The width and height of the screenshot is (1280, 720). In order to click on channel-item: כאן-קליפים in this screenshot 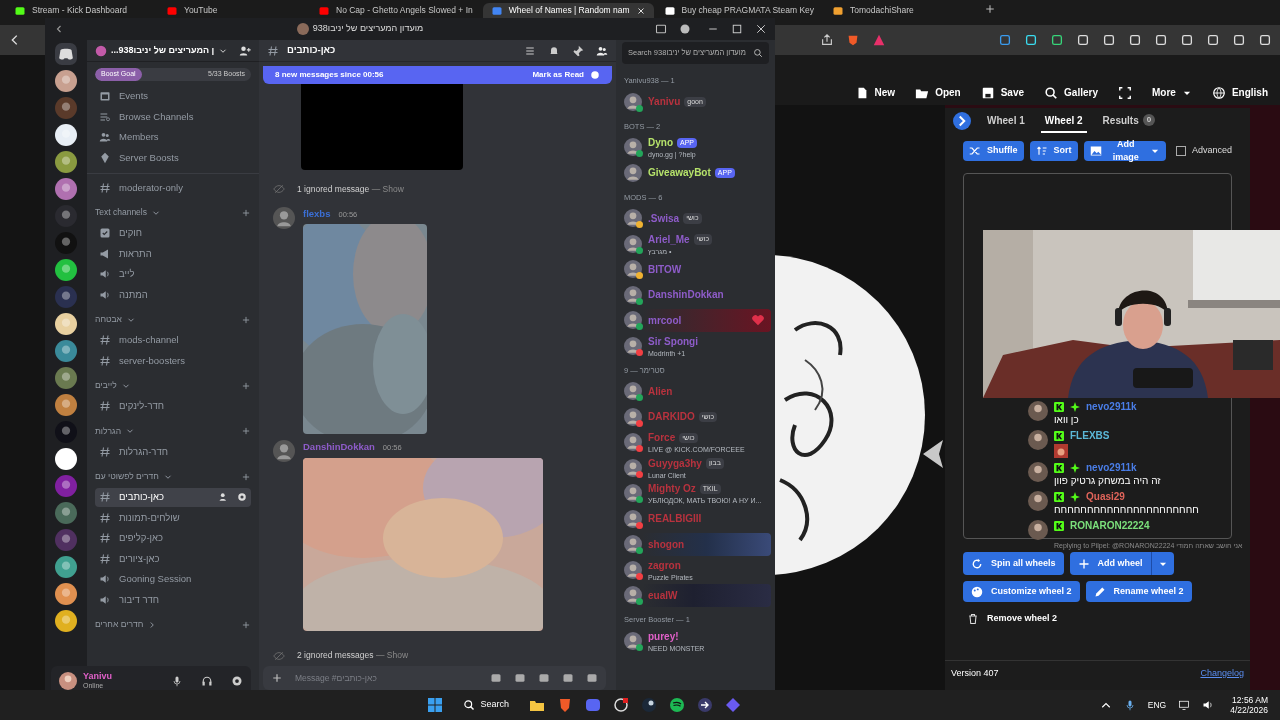, I will do `click(173, 538)`.